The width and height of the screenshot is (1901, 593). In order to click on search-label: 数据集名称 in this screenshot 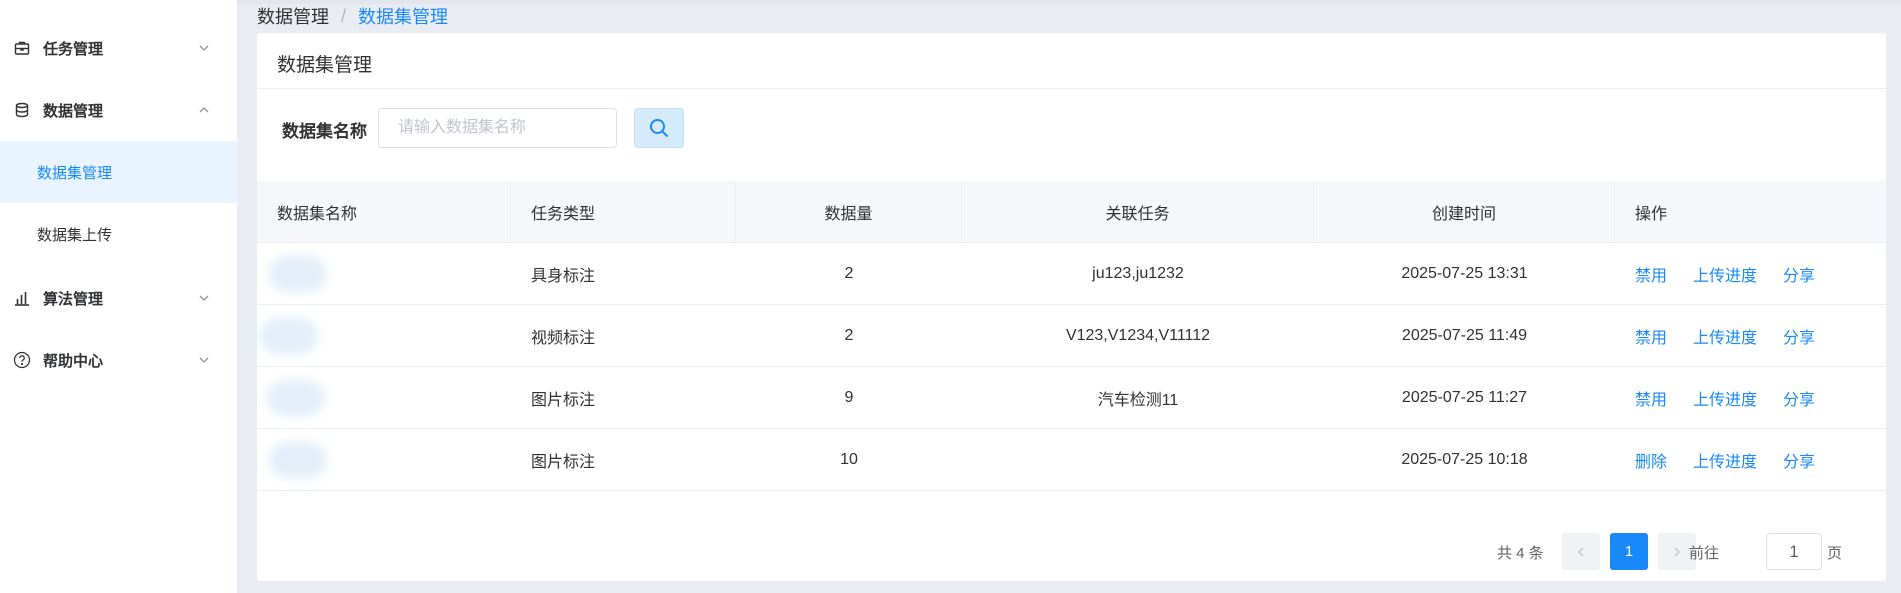, I will do `click(324, 131)`.